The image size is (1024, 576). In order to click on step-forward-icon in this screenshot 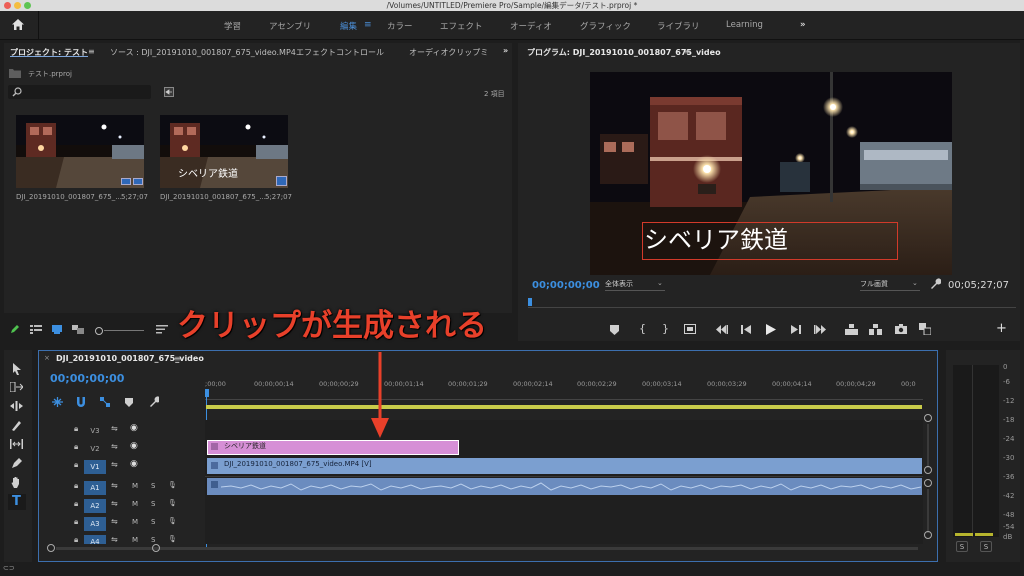, I will do `click(796, 329)`.